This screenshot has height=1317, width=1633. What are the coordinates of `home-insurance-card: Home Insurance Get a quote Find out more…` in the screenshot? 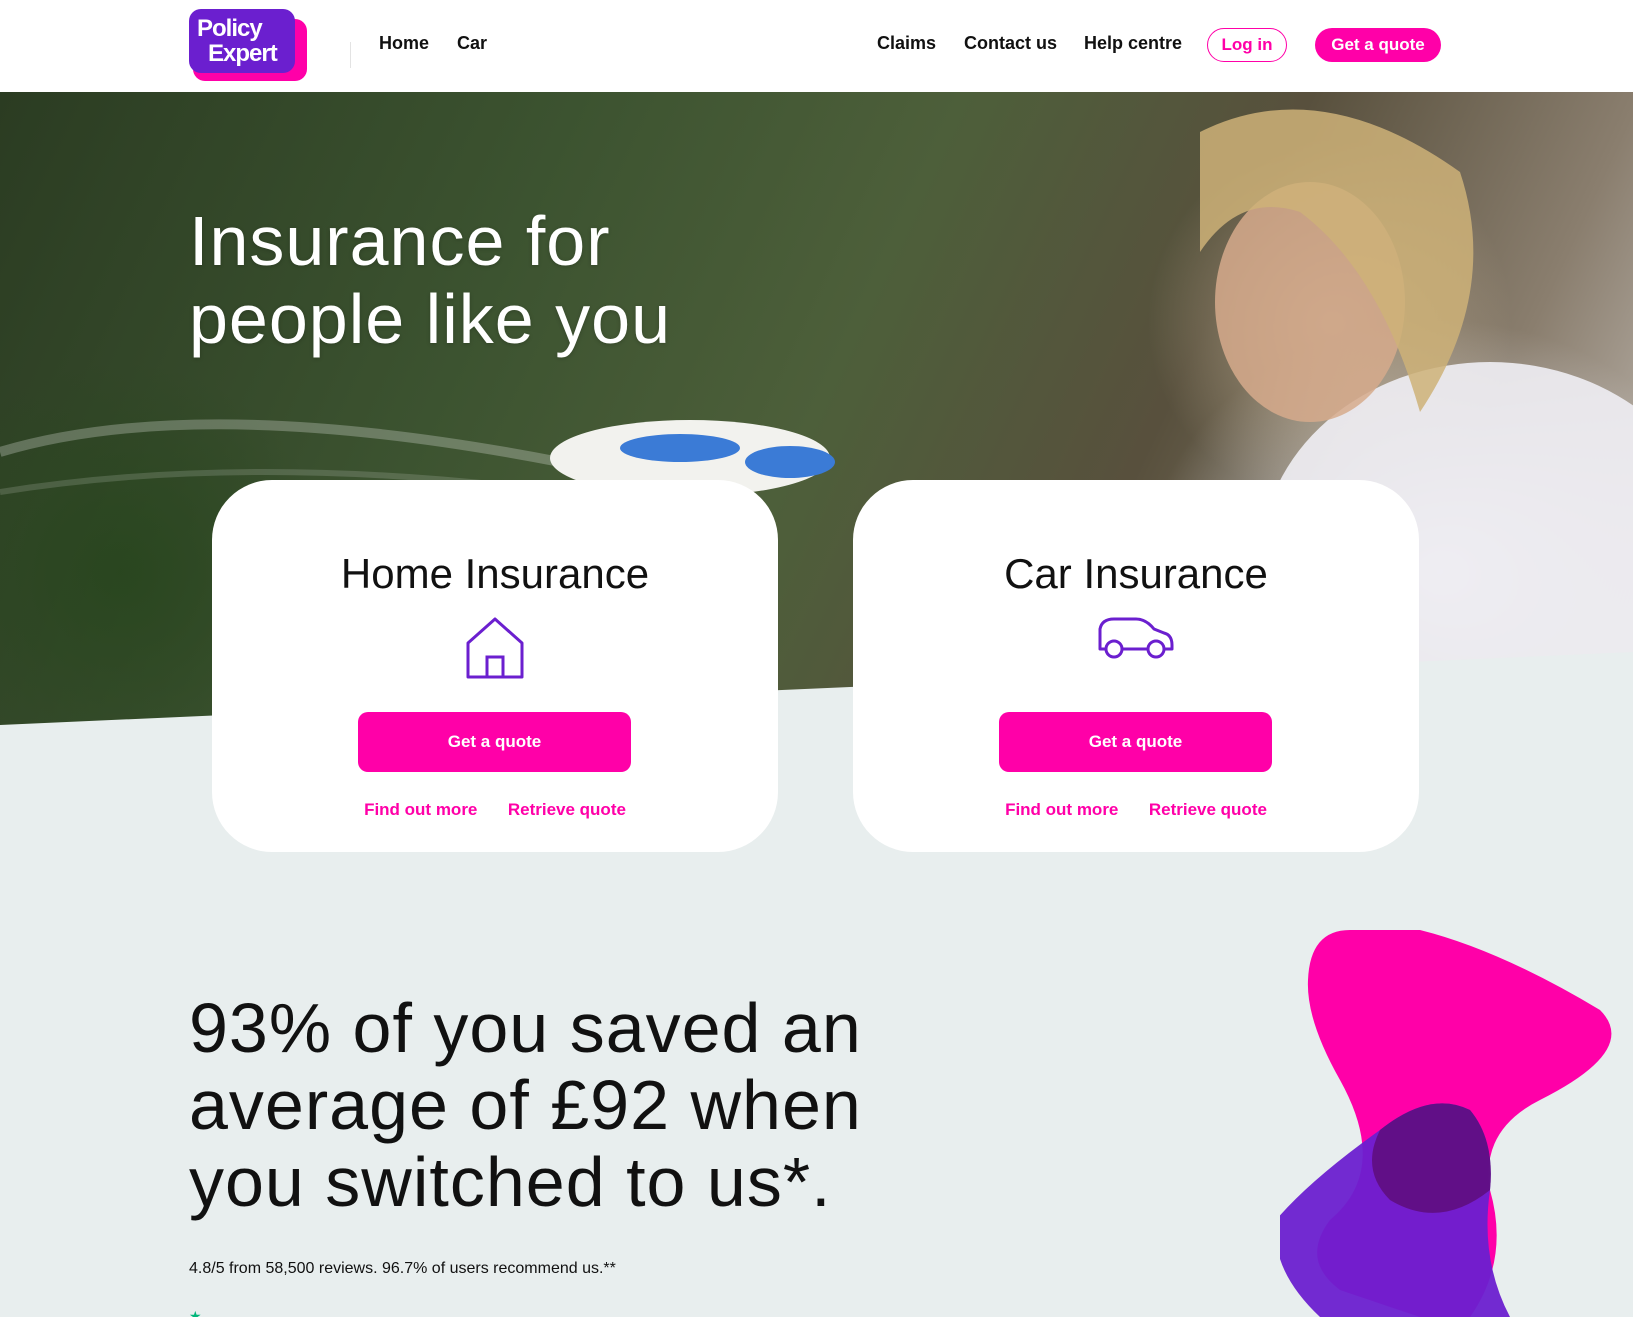 It's located at (495, 666).